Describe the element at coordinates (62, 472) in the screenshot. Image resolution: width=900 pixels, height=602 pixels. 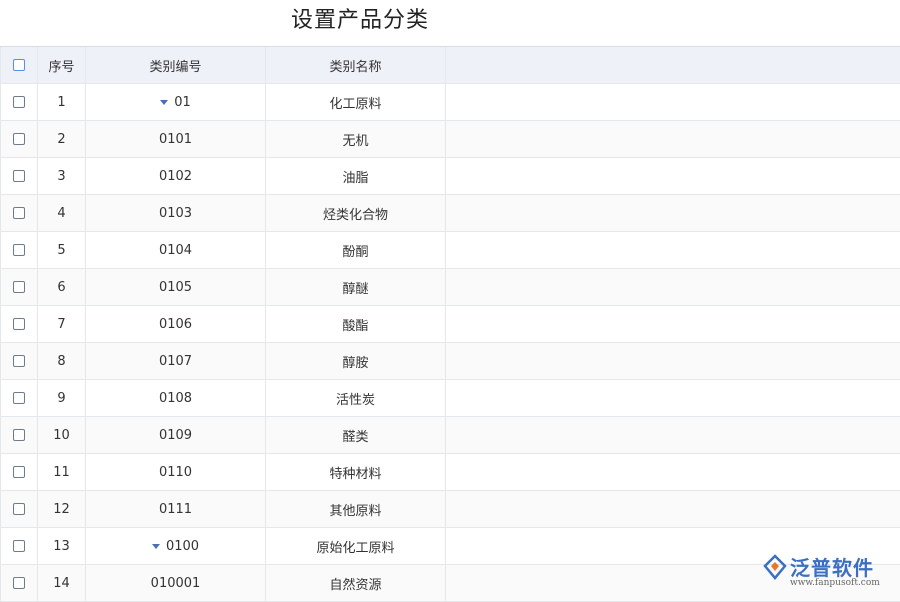
I see `row-seq: 11` at that location.